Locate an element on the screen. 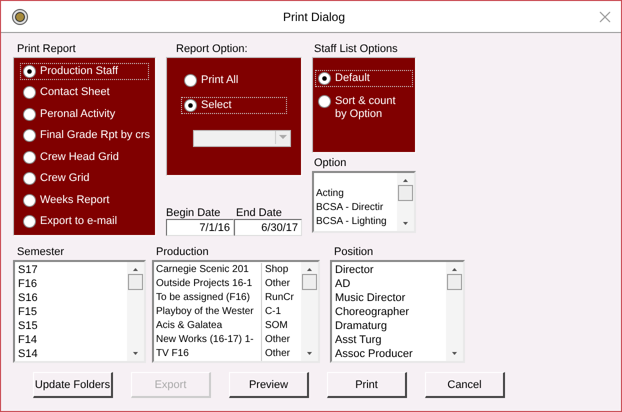  option-list: Acting BCSA - Directir BCSA - Lighting is located at coordinates (364, 202).